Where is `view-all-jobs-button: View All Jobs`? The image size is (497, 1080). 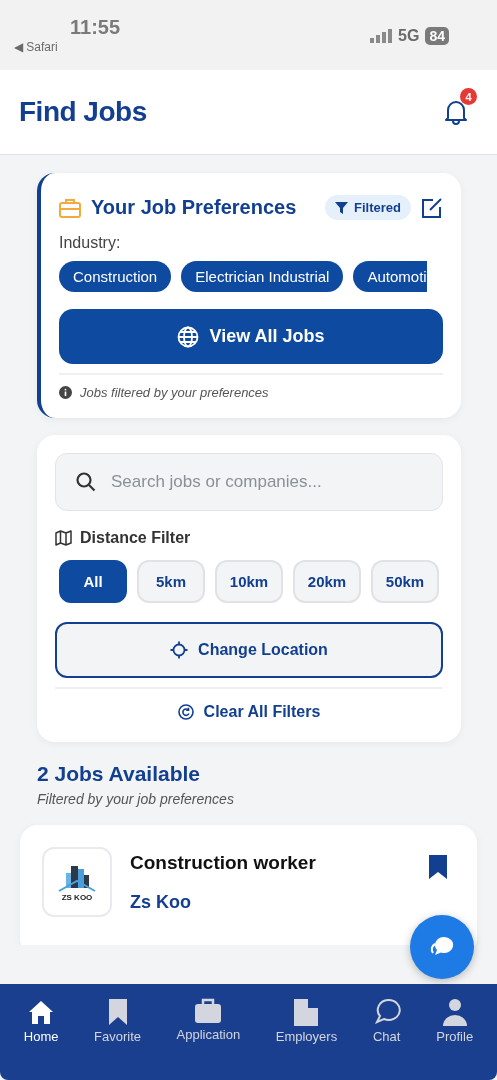 view-all-jobs-button: View All Jobs is located at coordinates (251, 336).